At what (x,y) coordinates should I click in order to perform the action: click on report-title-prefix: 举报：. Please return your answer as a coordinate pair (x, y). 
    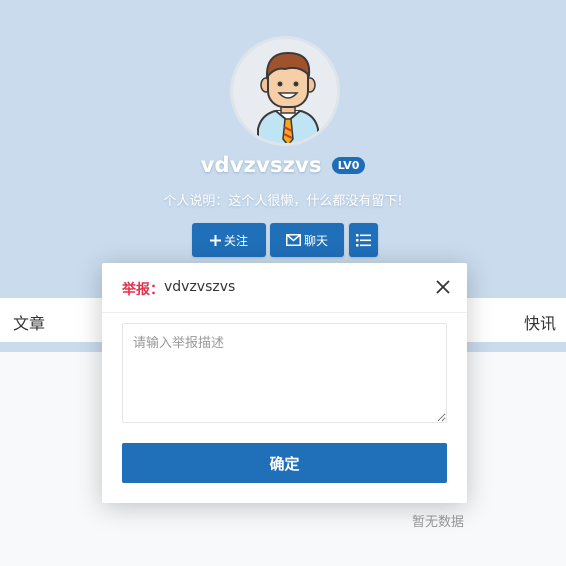
    Looking at the image, I should click on (143, 290).